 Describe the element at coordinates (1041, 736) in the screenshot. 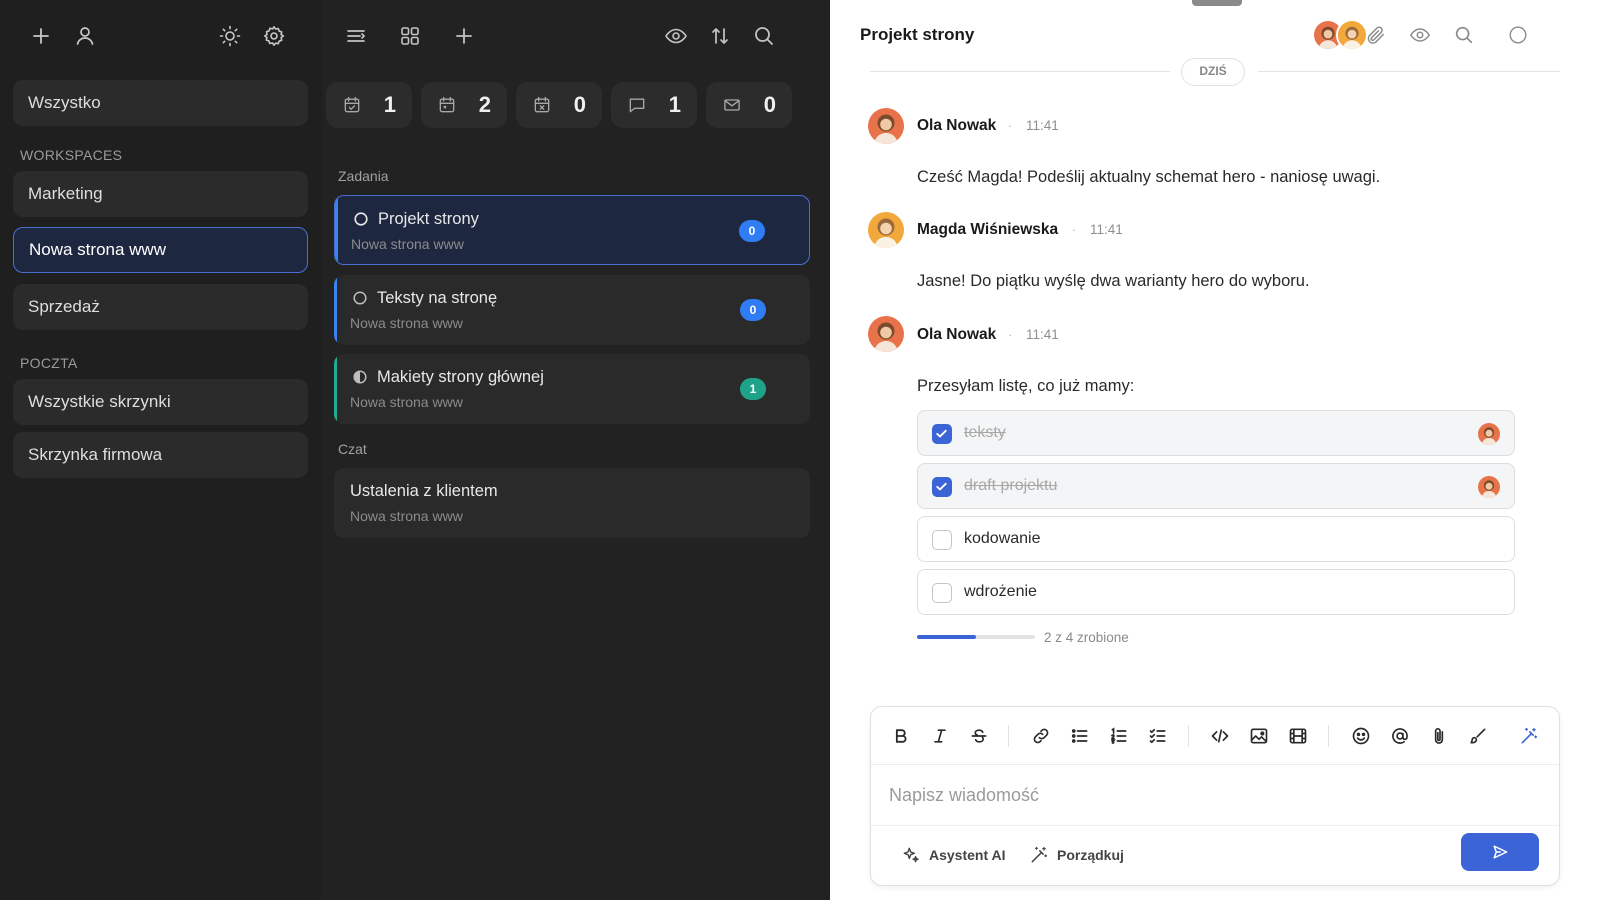

I see `link-icon` at that location.